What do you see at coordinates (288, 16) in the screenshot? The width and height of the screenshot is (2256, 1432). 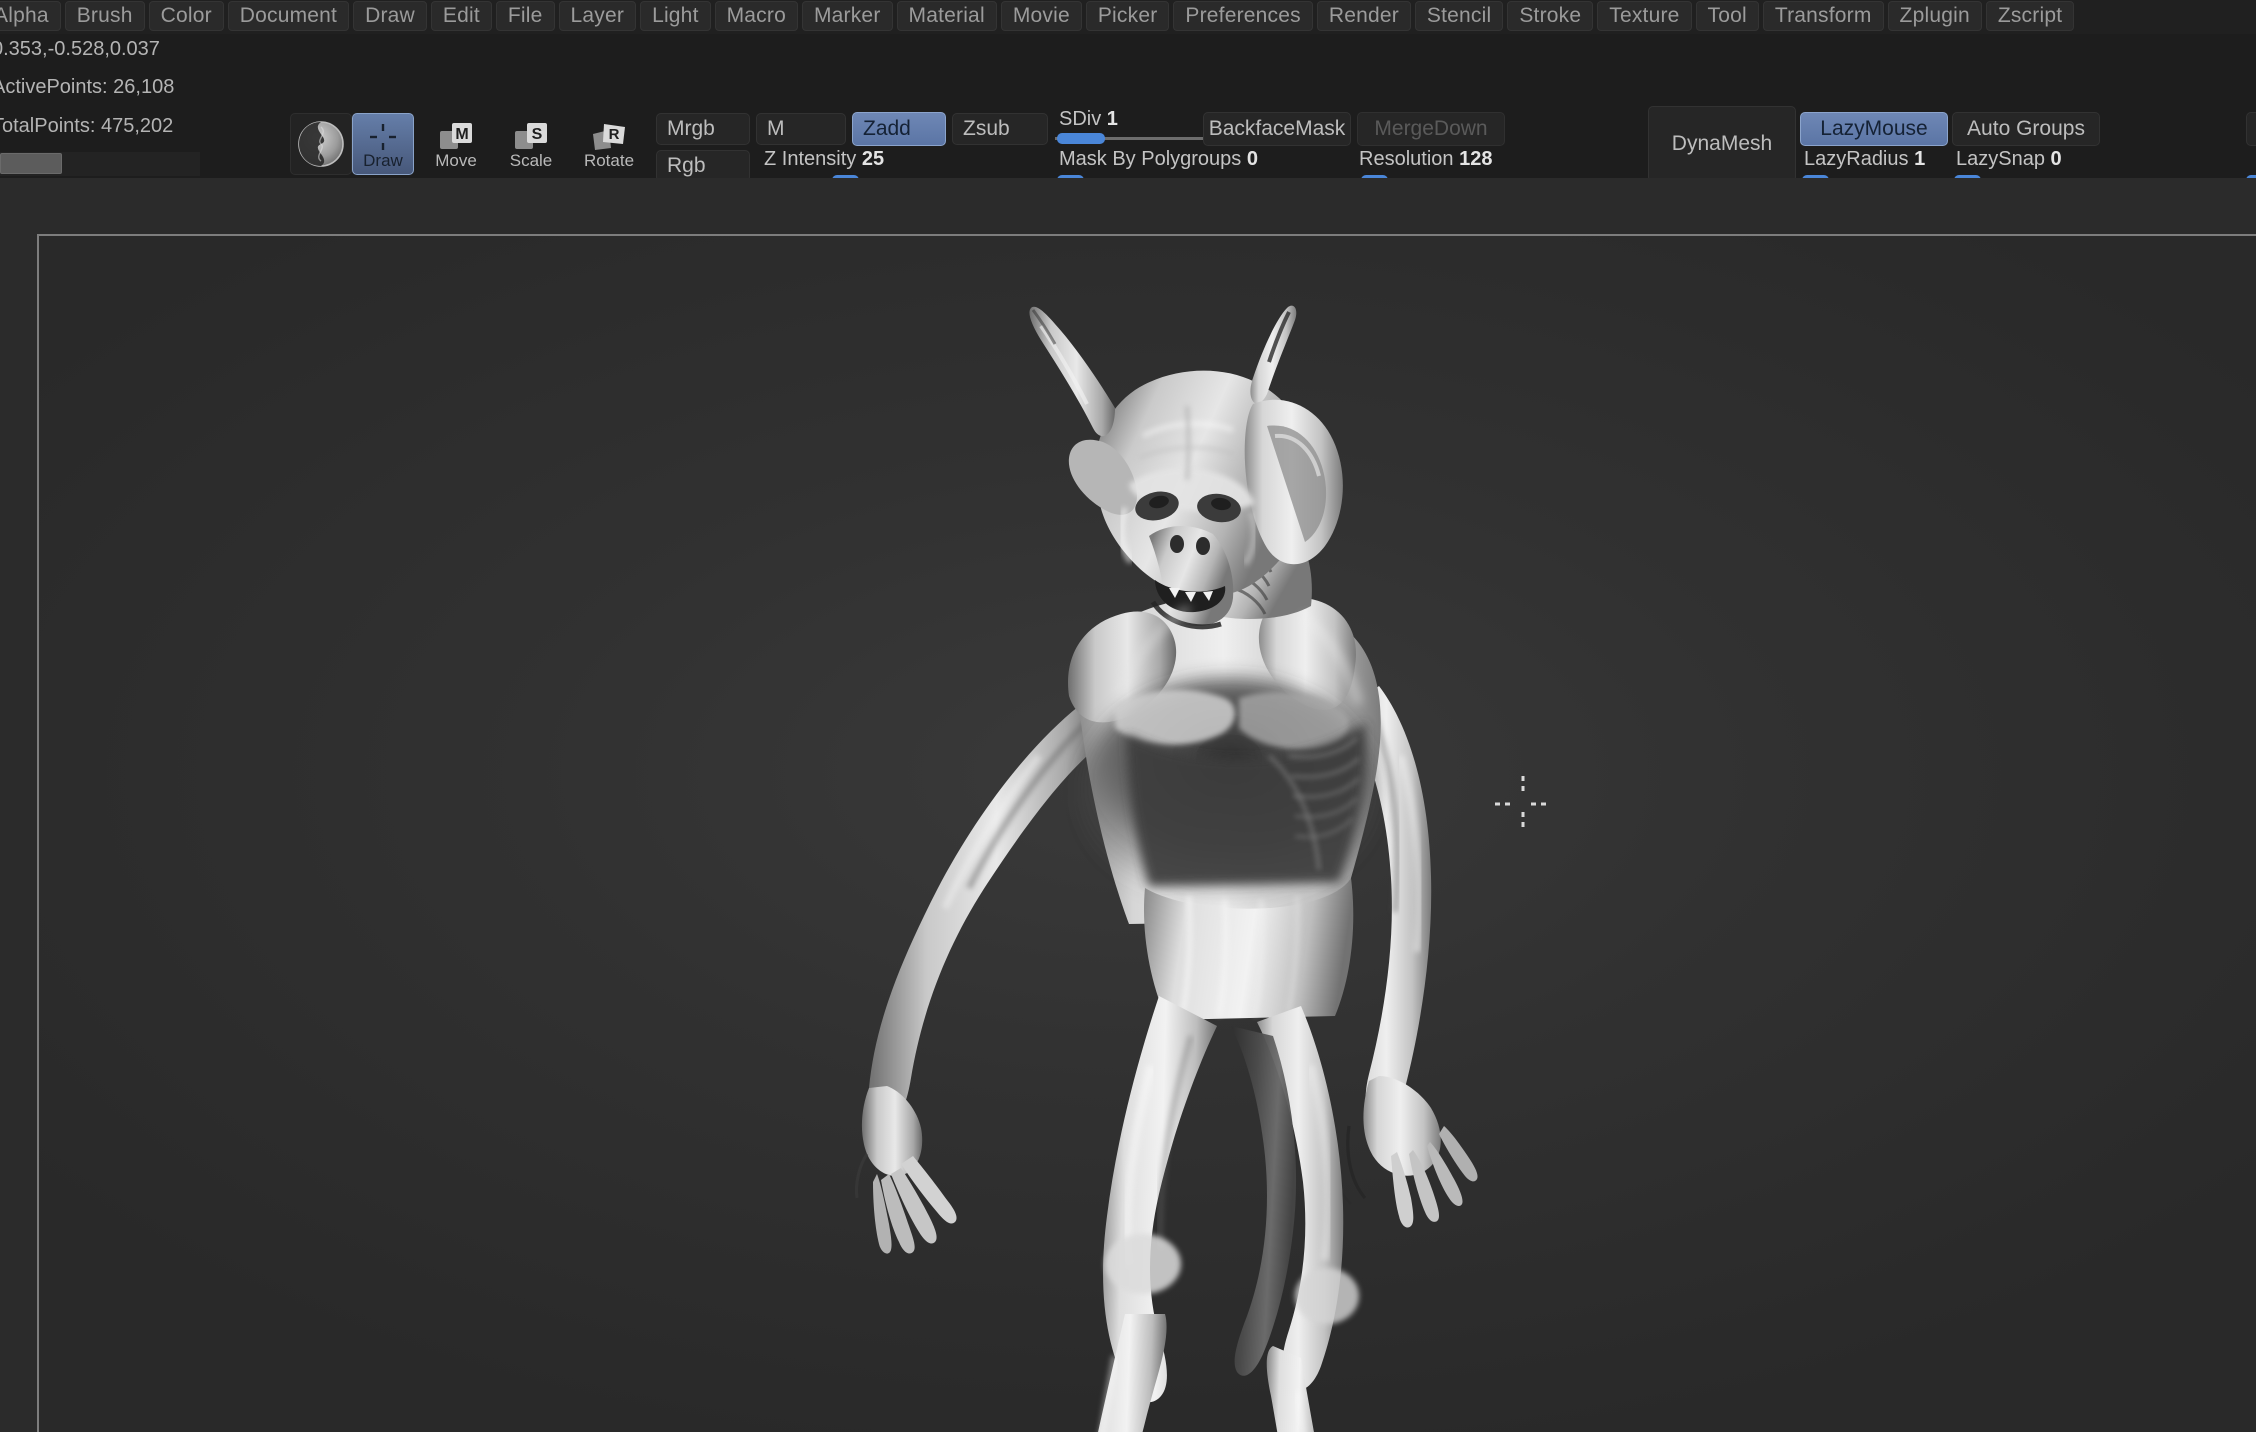 I see `menu-item-document: Document` at bounding box center [288, 16].